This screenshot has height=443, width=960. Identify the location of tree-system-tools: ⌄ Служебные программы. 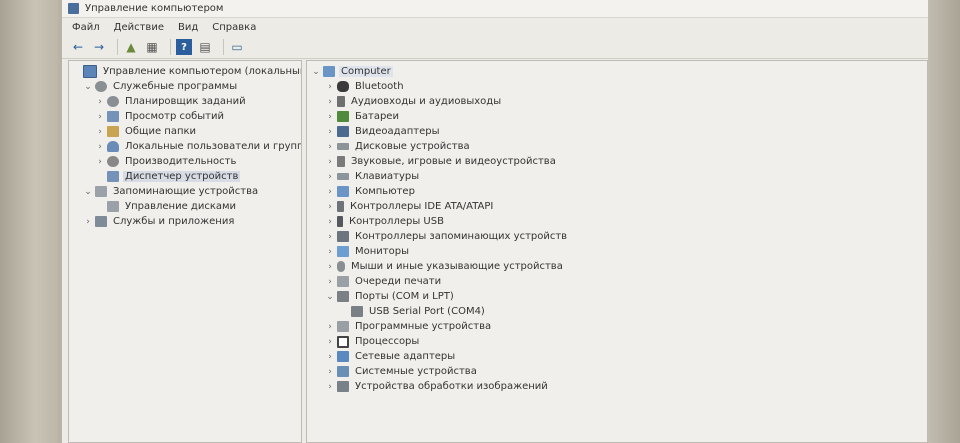
(185, 86).